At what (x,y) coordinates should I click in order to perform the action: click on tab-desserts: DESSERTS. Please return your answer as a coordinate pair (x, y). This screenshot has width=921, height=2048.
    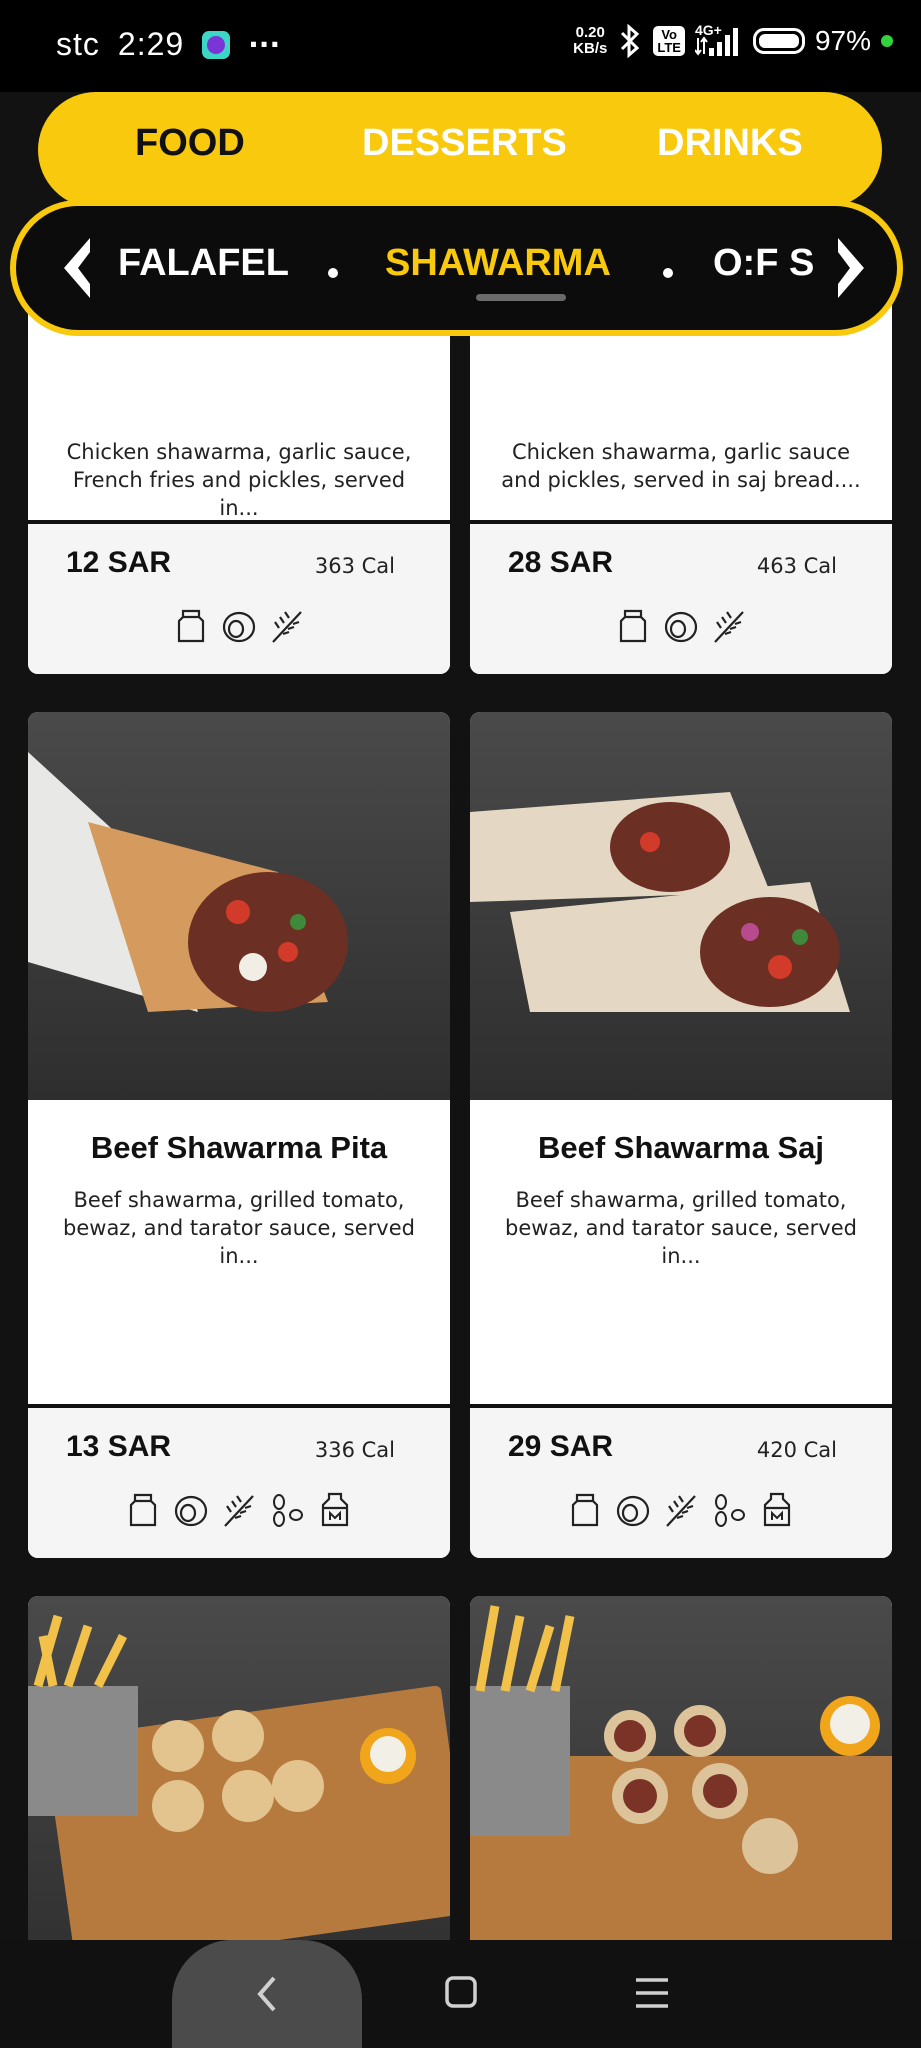
    Looking at the image, I should click on (464, 143).